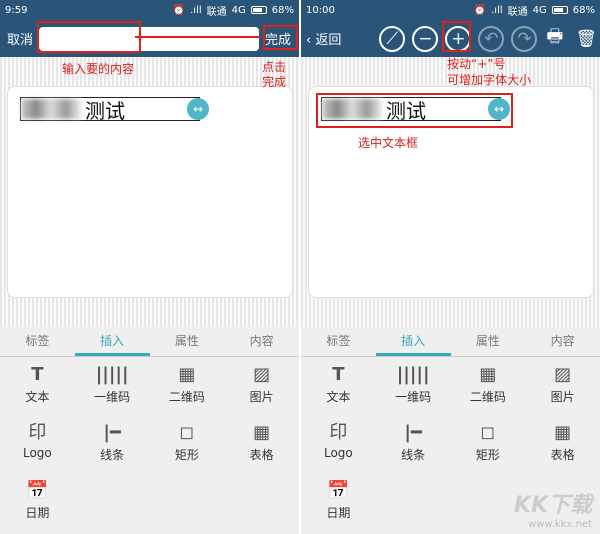  I want to click on annotation-box-input, so click(89, 37).